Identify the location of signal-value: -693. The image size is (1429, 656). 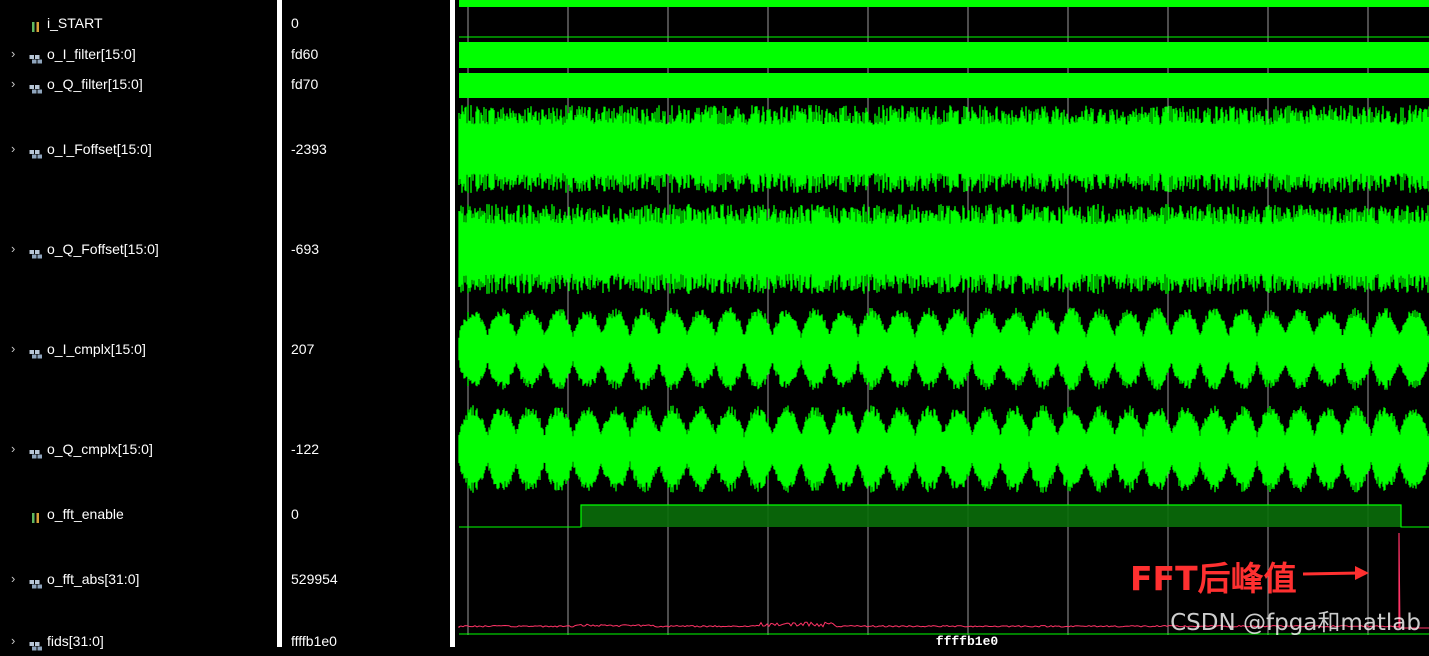
(305, 249).